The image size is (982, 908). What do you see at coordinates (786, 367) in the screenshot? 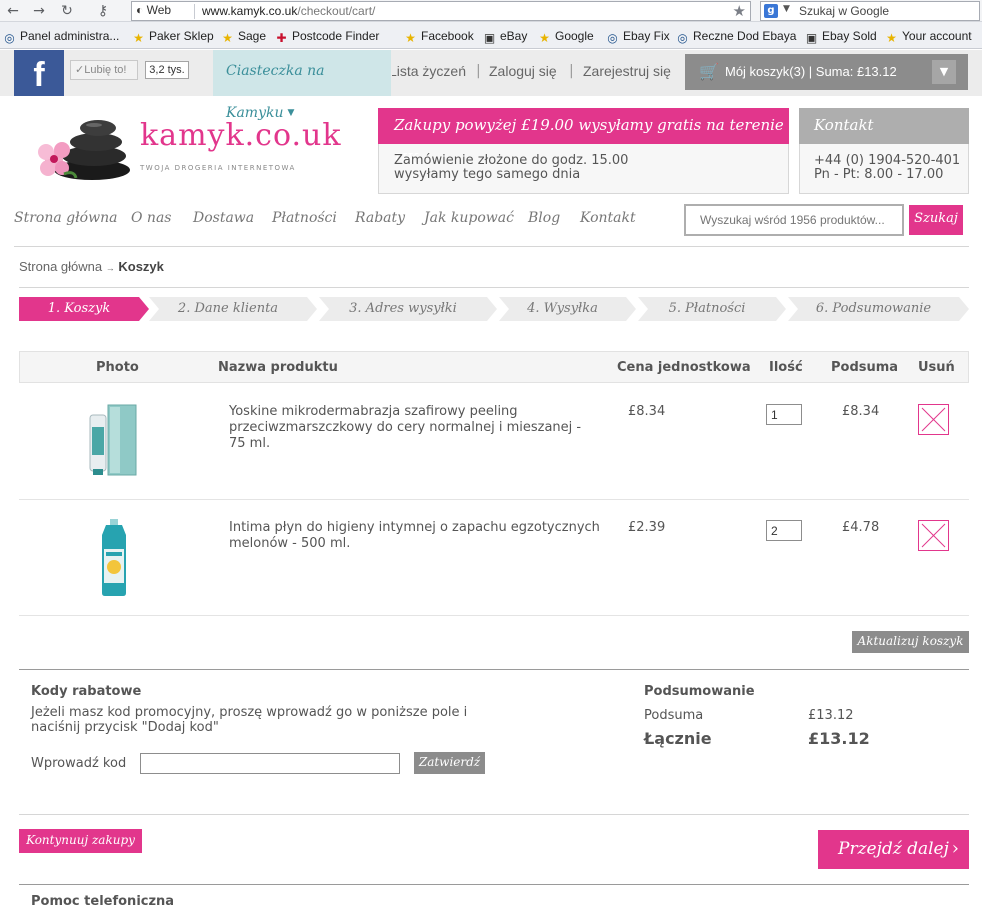
I see `column-quantity: Ilość` at bounding box center [786, 367].